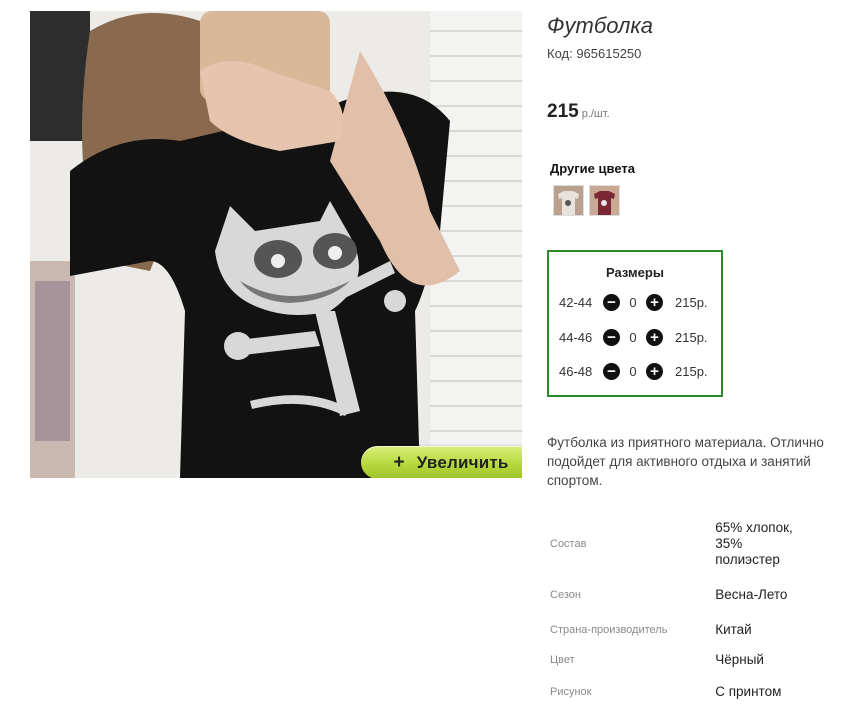  Describe the element at coordinates (733, 629) in the screenshot. I see `spec-value: Китай` at that location.